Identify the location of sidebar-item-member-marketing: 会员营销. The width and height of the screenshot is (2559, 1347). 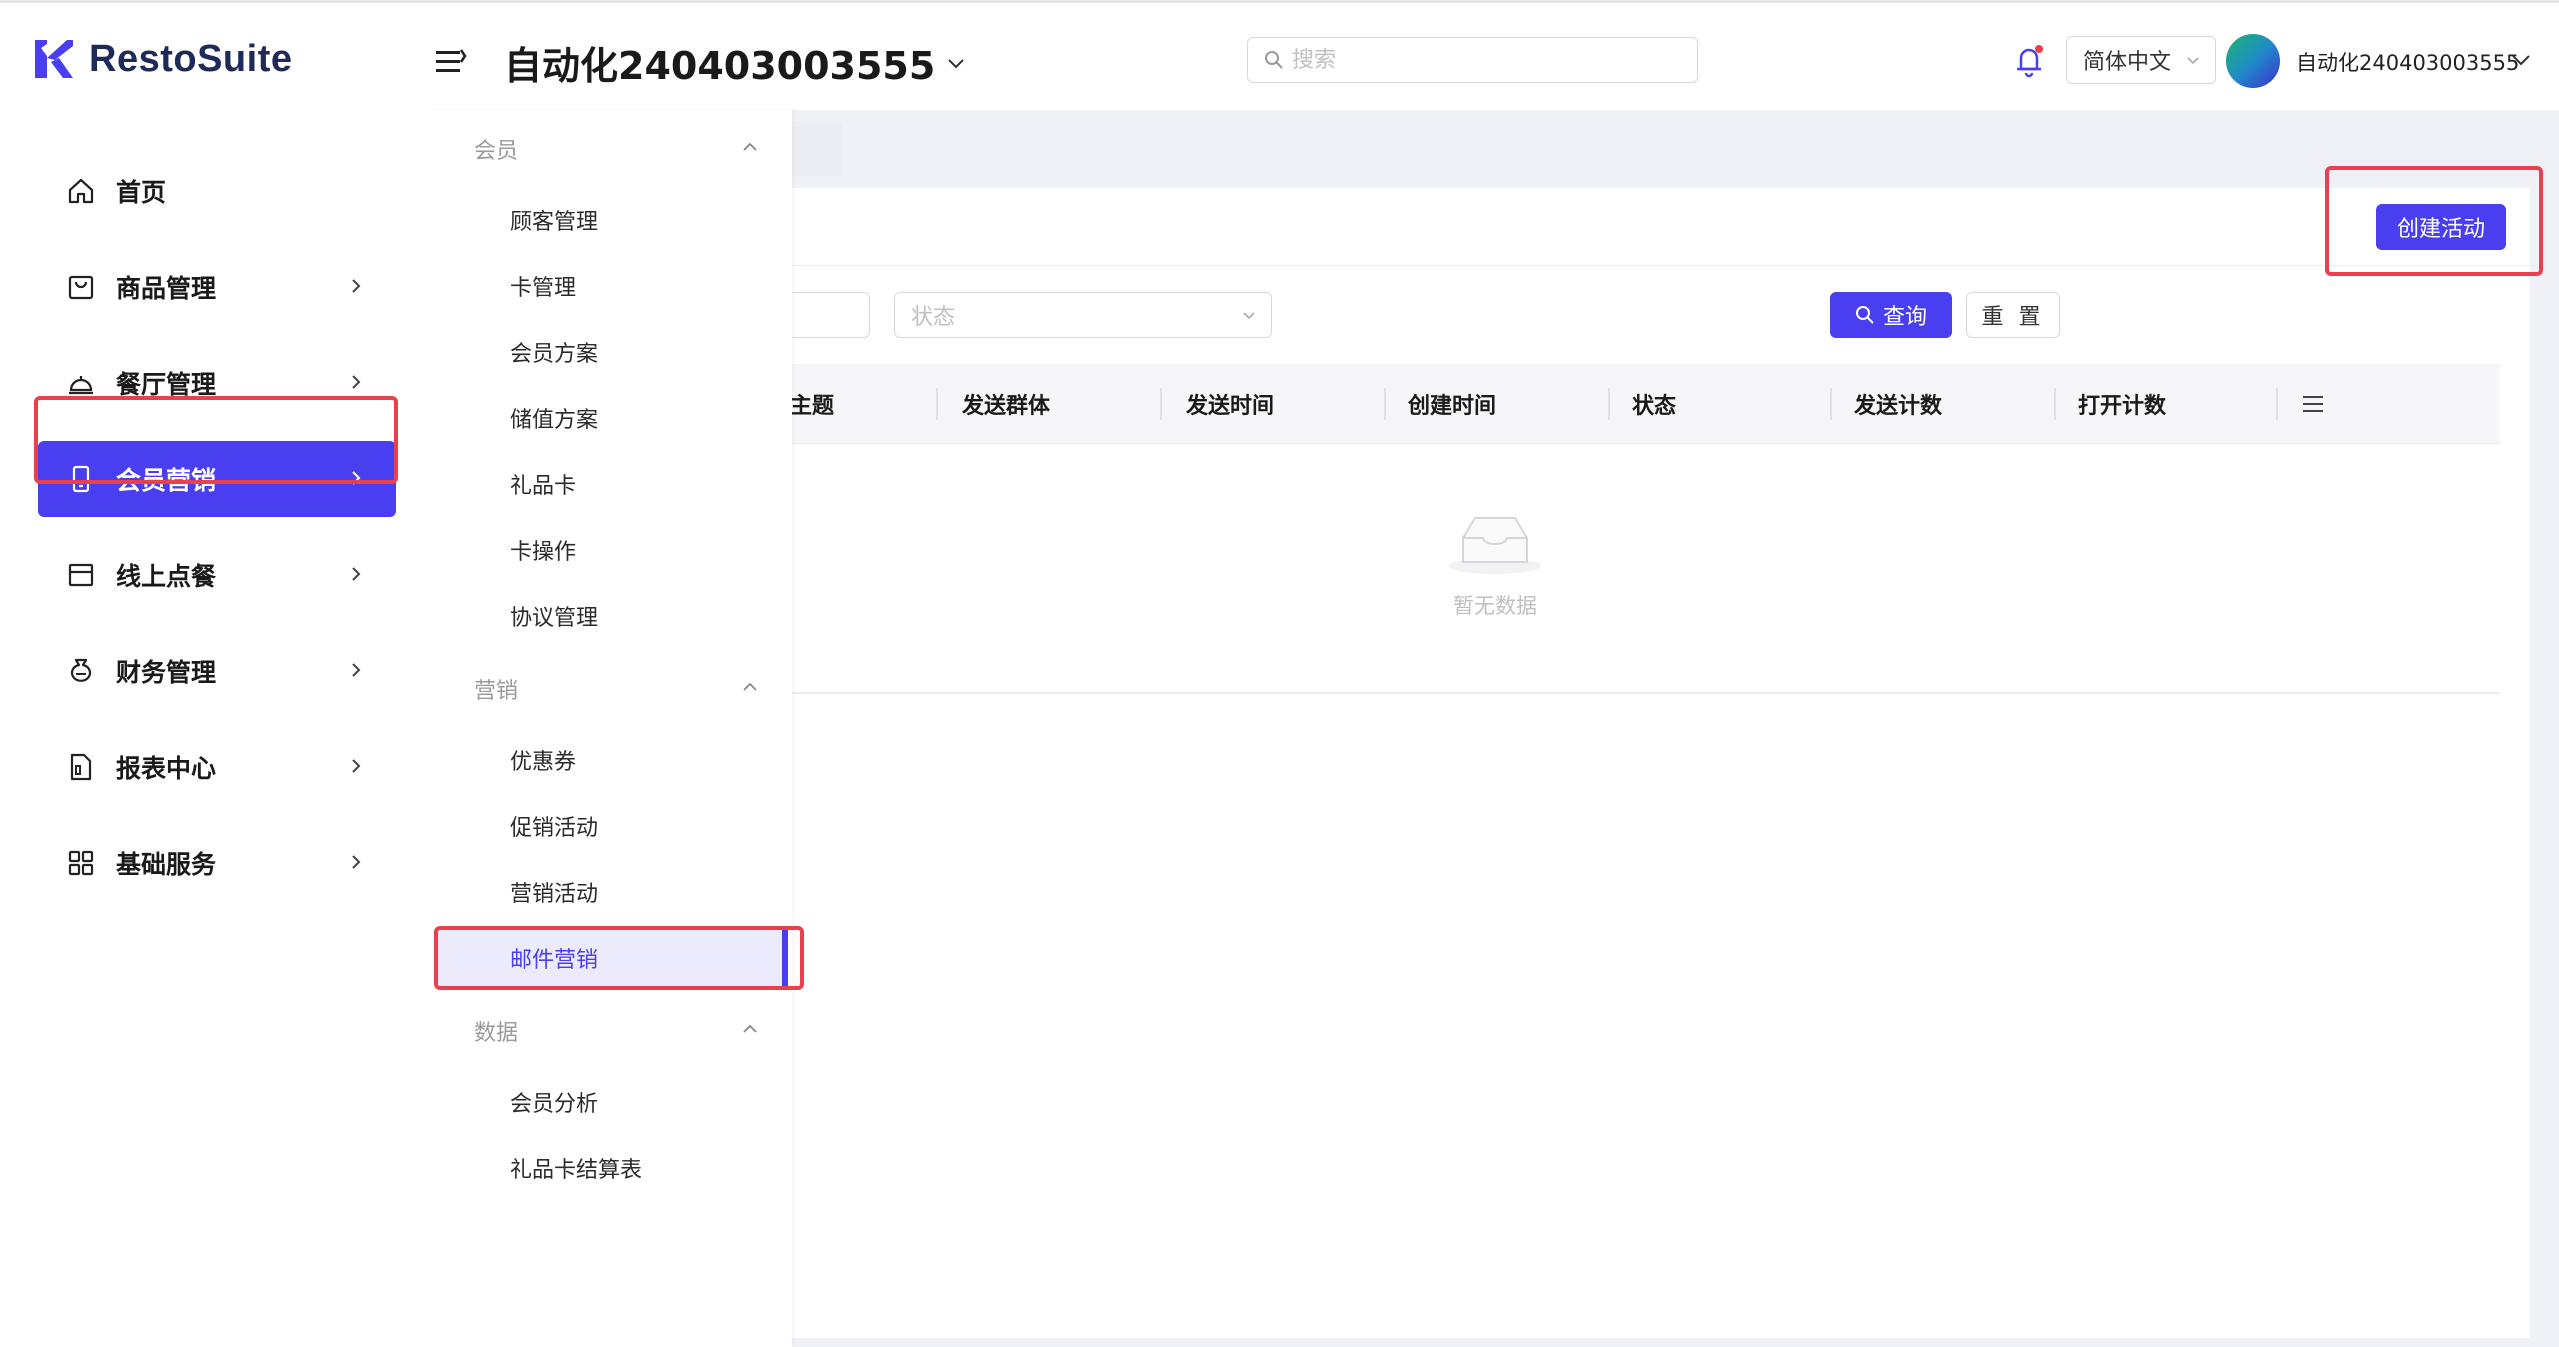
(217, 479).